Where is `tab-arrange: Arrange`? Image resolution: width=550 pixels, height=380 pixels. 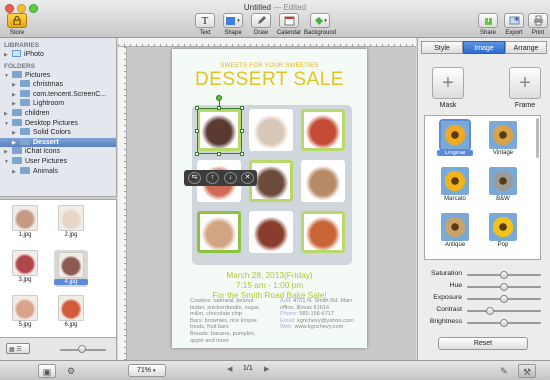
tab-arrange: Arrange is located at coordinates (526, 47).